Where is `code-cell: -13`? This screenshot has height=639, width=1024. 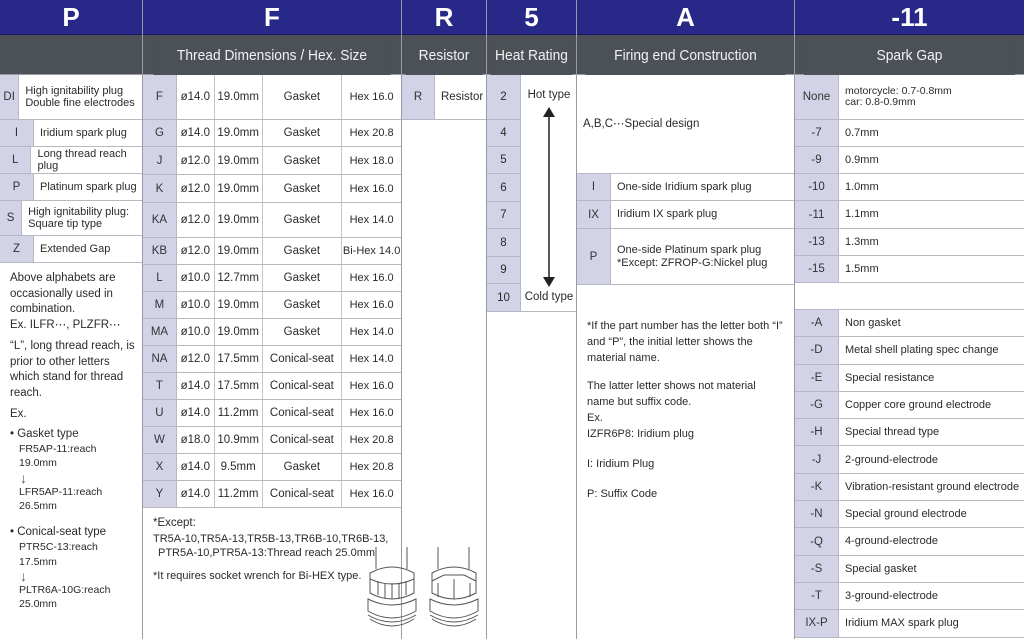 code-cell: -13 is located at coordinates (817, 242).